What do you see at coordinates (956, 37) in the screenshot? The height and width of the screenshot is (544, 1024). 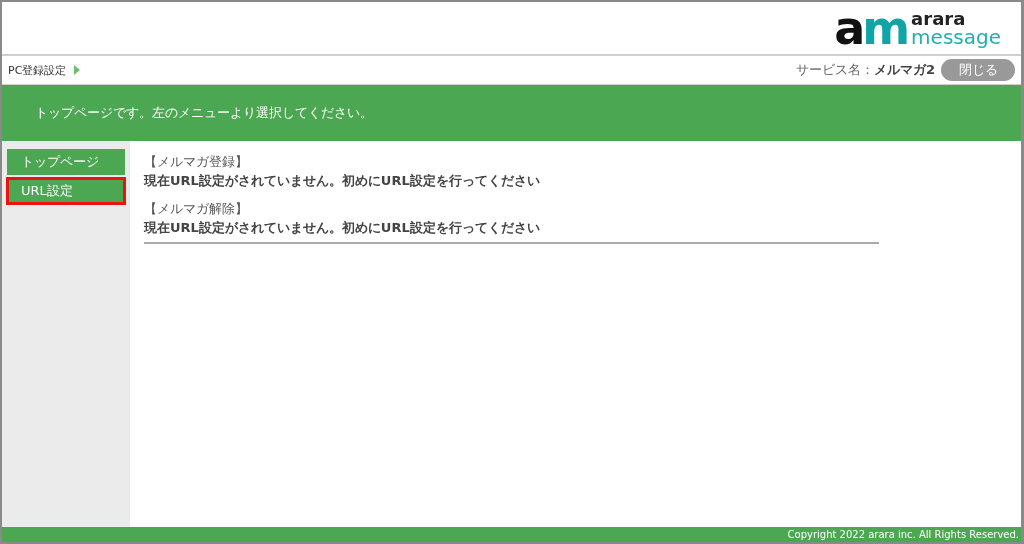 I see `logo-text: message` at bounding box center [956, 37].